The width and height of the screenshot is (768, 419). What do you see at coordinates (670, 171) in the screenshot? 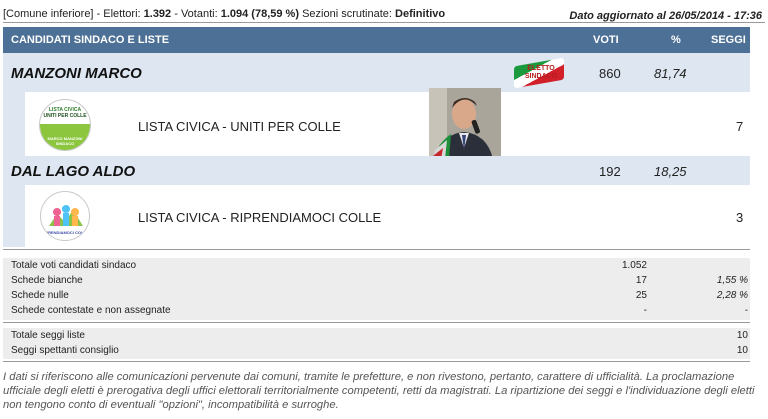
I see `candidate-percent: 18,25` at bounding box center [670, 171].